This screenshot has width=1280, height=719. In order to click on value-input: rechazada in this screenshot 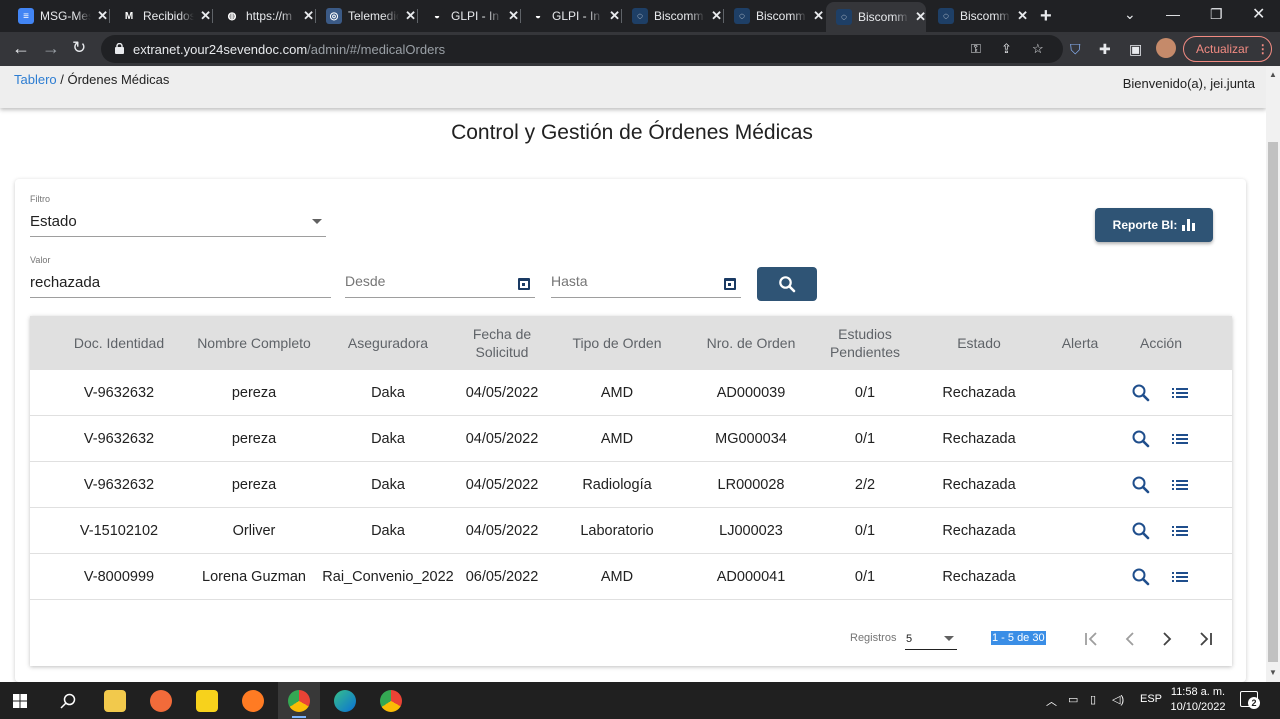, I will do `click(180, 282)`.